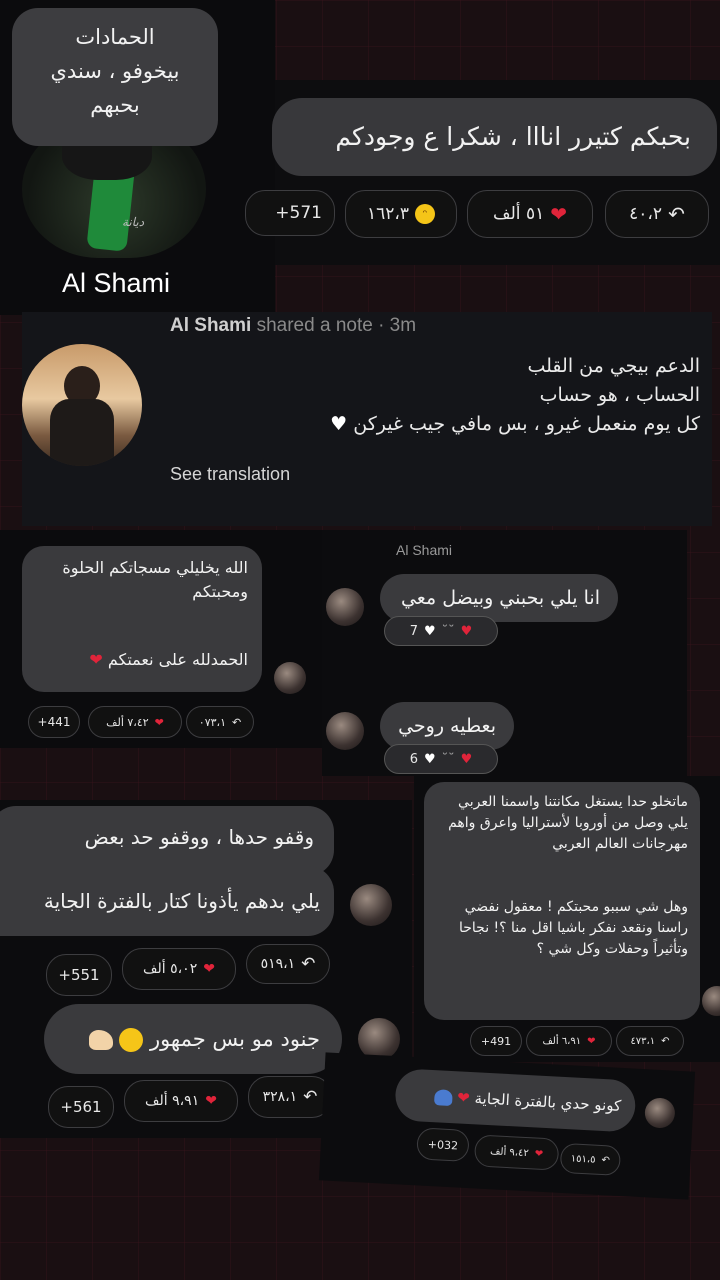  Describe the element at coordinates (220, 722) in the screenshot. I see `reply-count-button: ٠٧٣،١ ↶` at that location.